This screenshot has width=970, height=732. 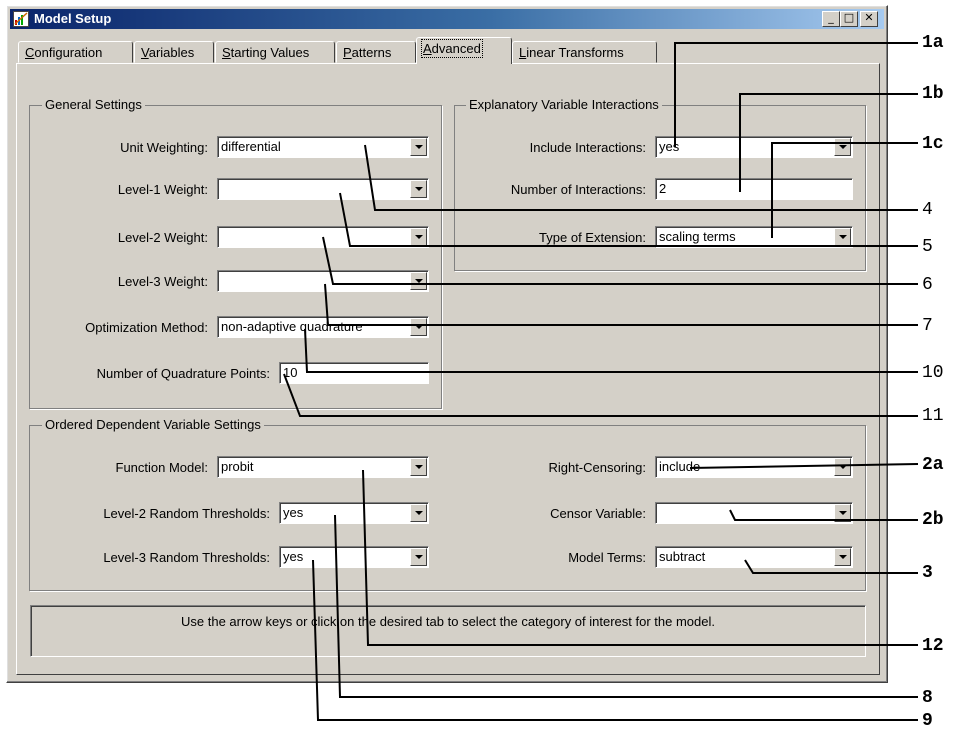 I want to click on number-of-interactions-input: 2, so click(x=754, y=189).